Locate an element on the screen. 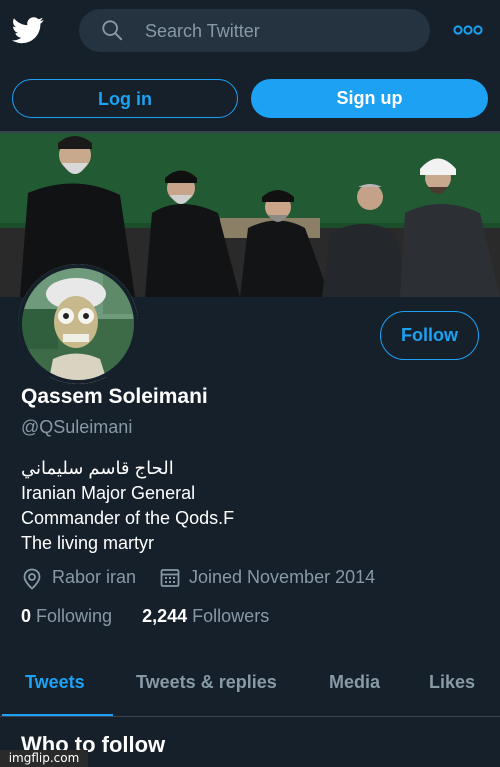 Image resolution: width=500 pixels, height=767 pixels. followers-link: 2,244 Followers is located at coordinates (205, 616).